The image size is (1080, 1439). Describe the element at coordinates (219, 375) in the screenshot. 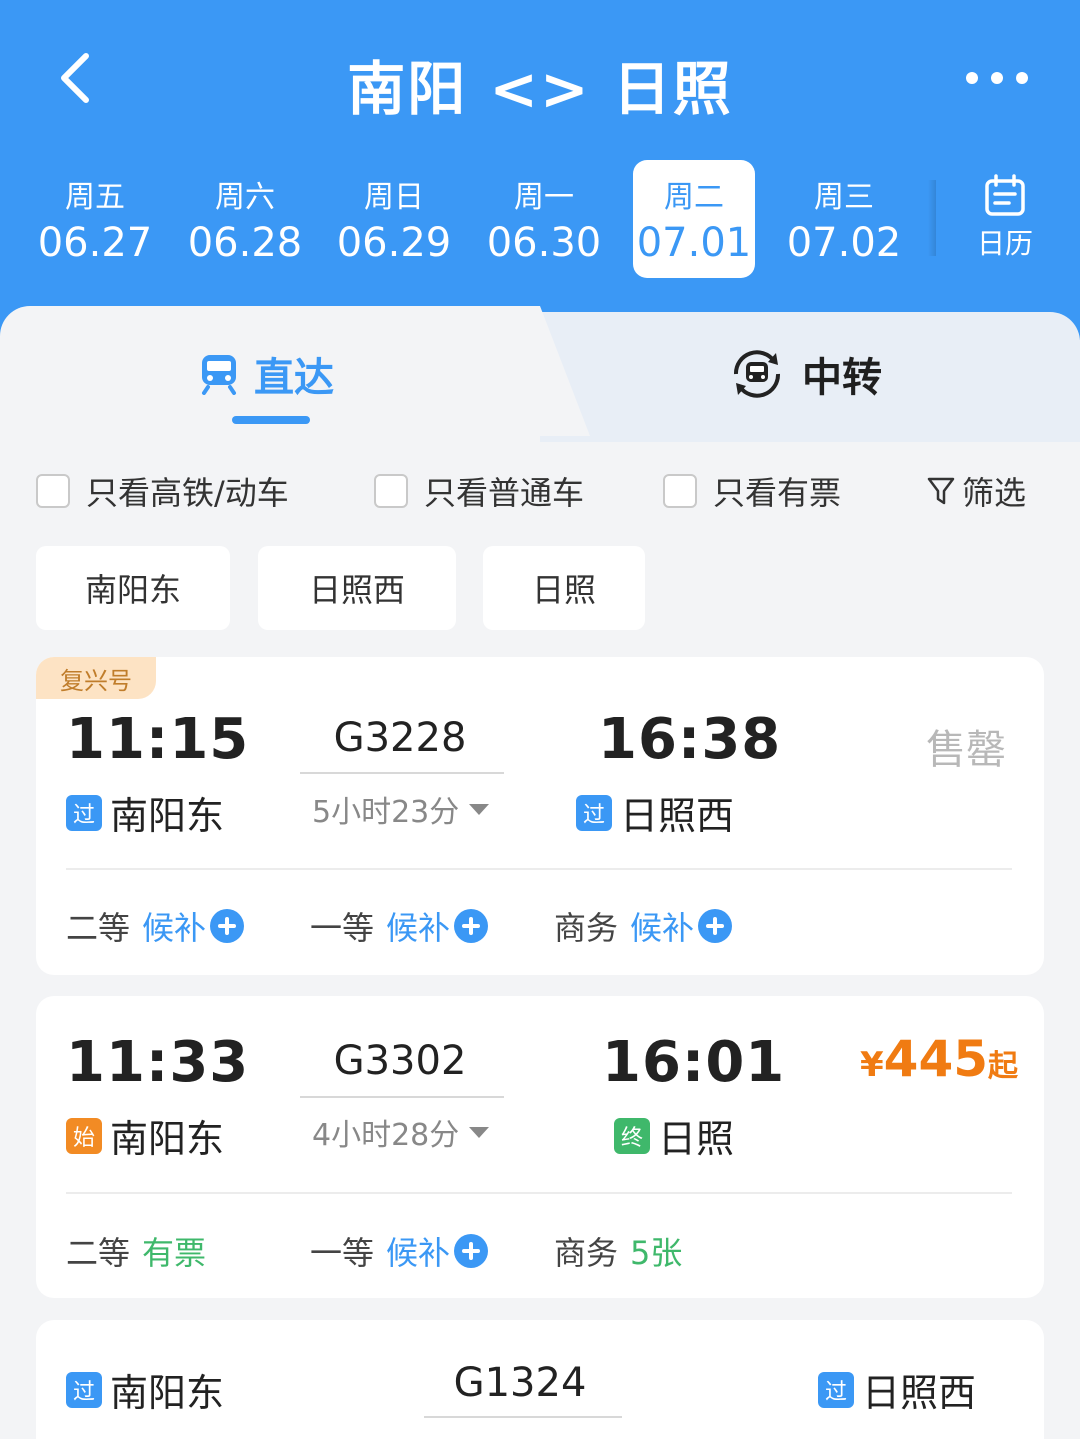

I see `train-icon` at that location.